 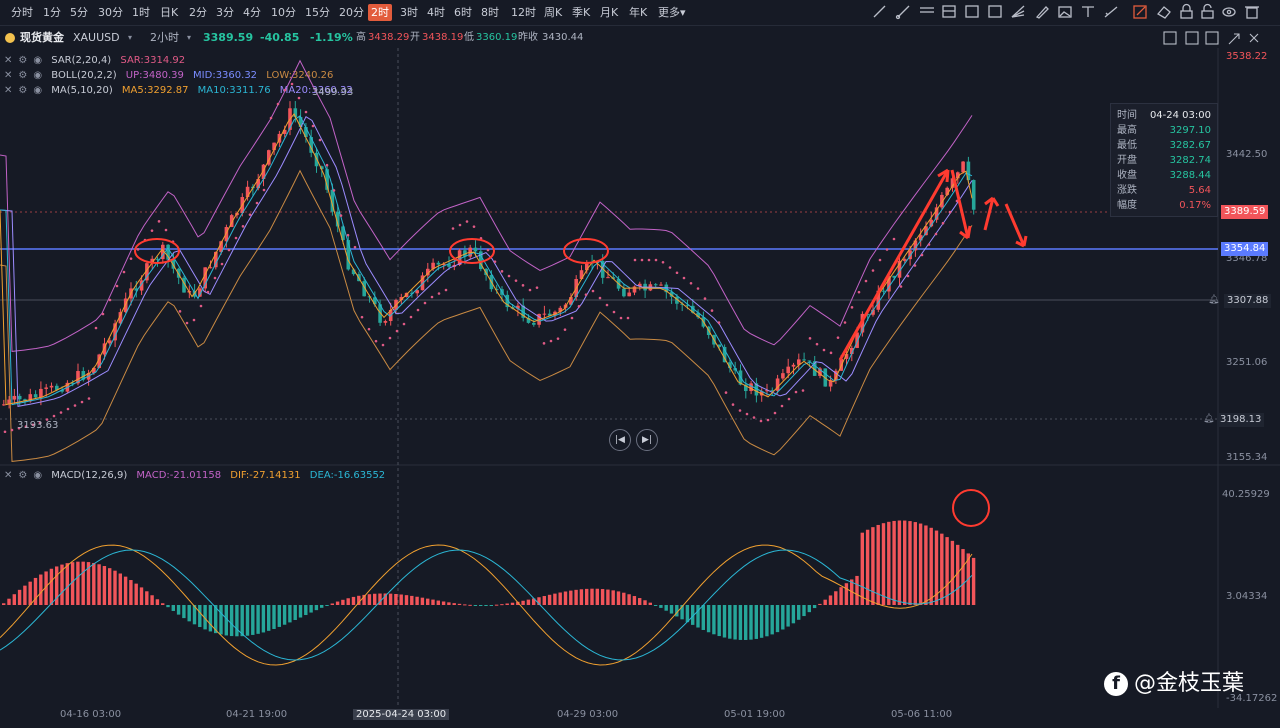 What do you see at coordinates (1248, 301) in the screenshot?
I see `alert-price-tag: 3307.88` at bounding box center [1248, 301].